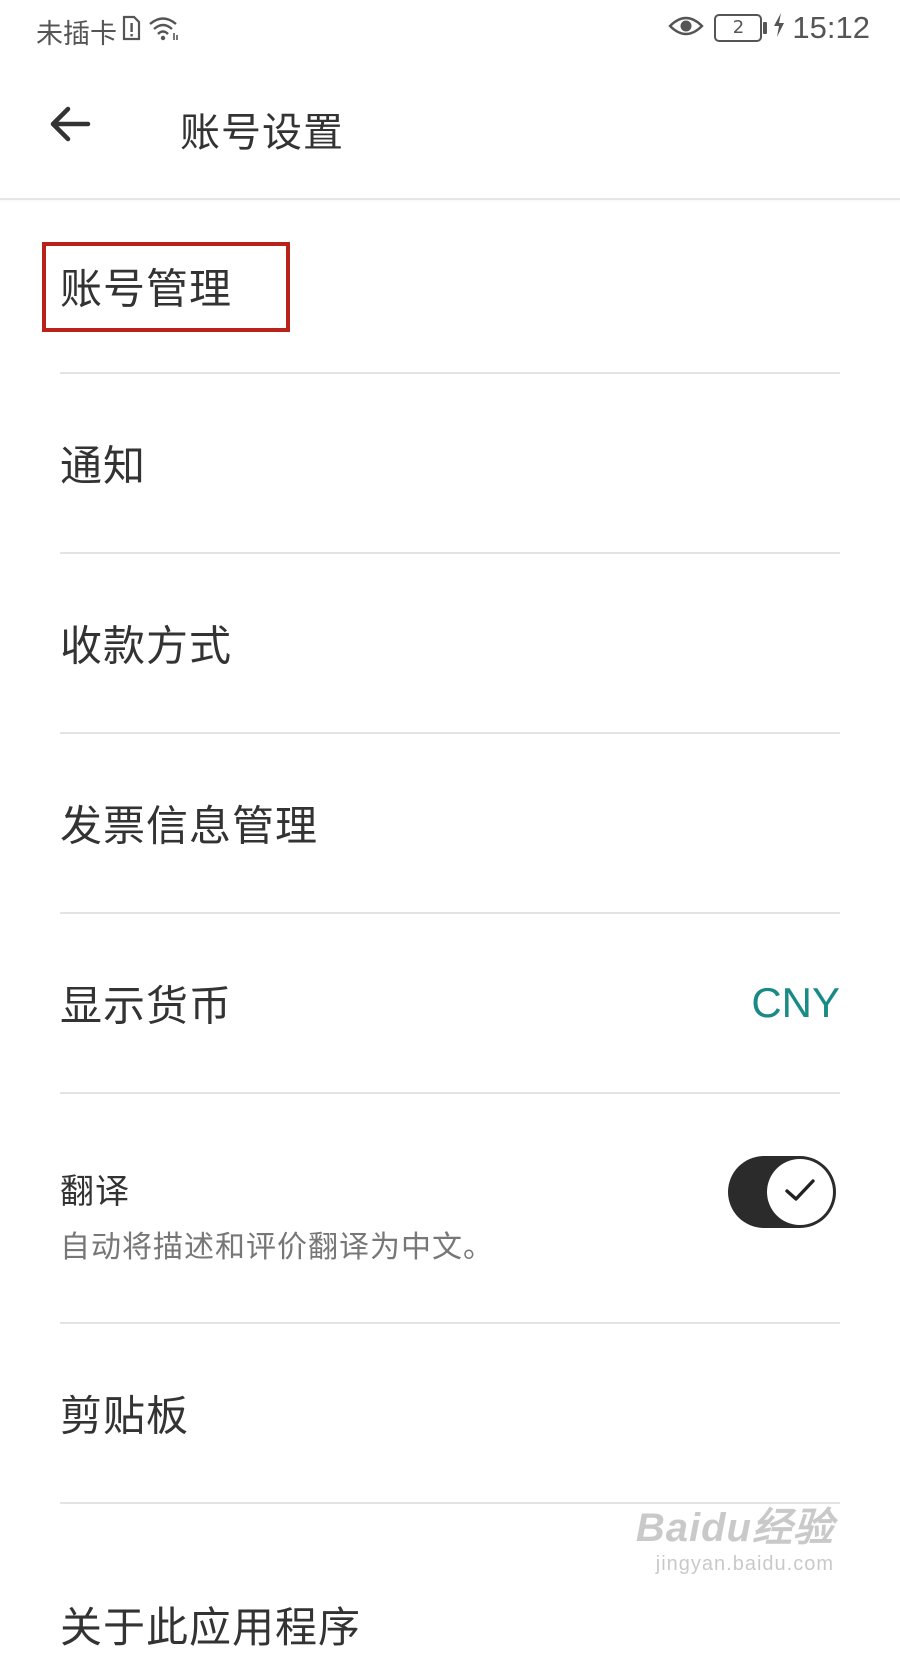 The image size is (900, 1655). What do you see at coordinates (779, 28) in the screenshot?
I see `charging-icon` at bounding box center [779, 28].